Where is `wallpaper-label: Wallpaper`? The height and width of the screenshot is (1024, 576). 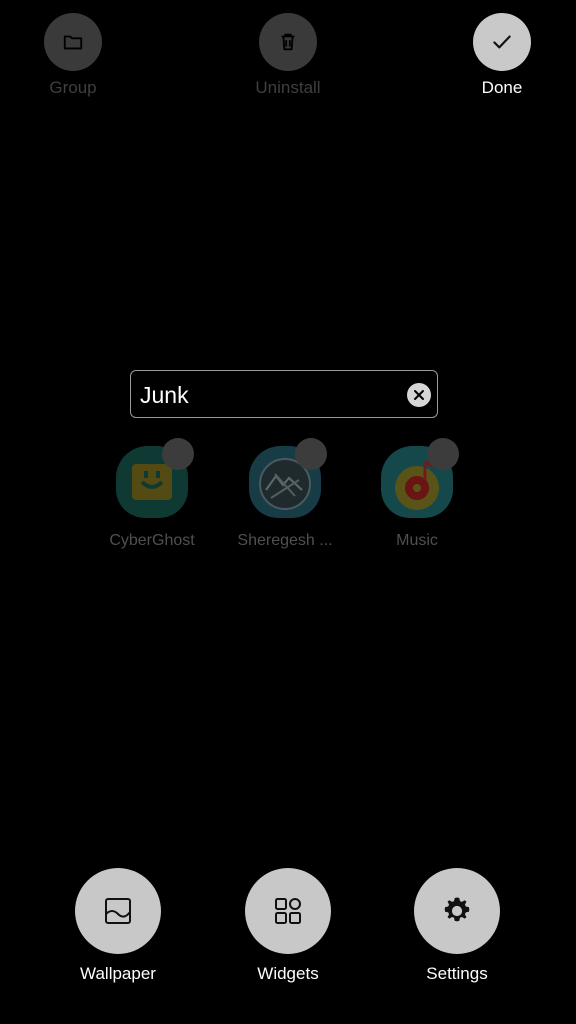 wallpaper-label: Wallpaper is located at coordinates (118, 973).